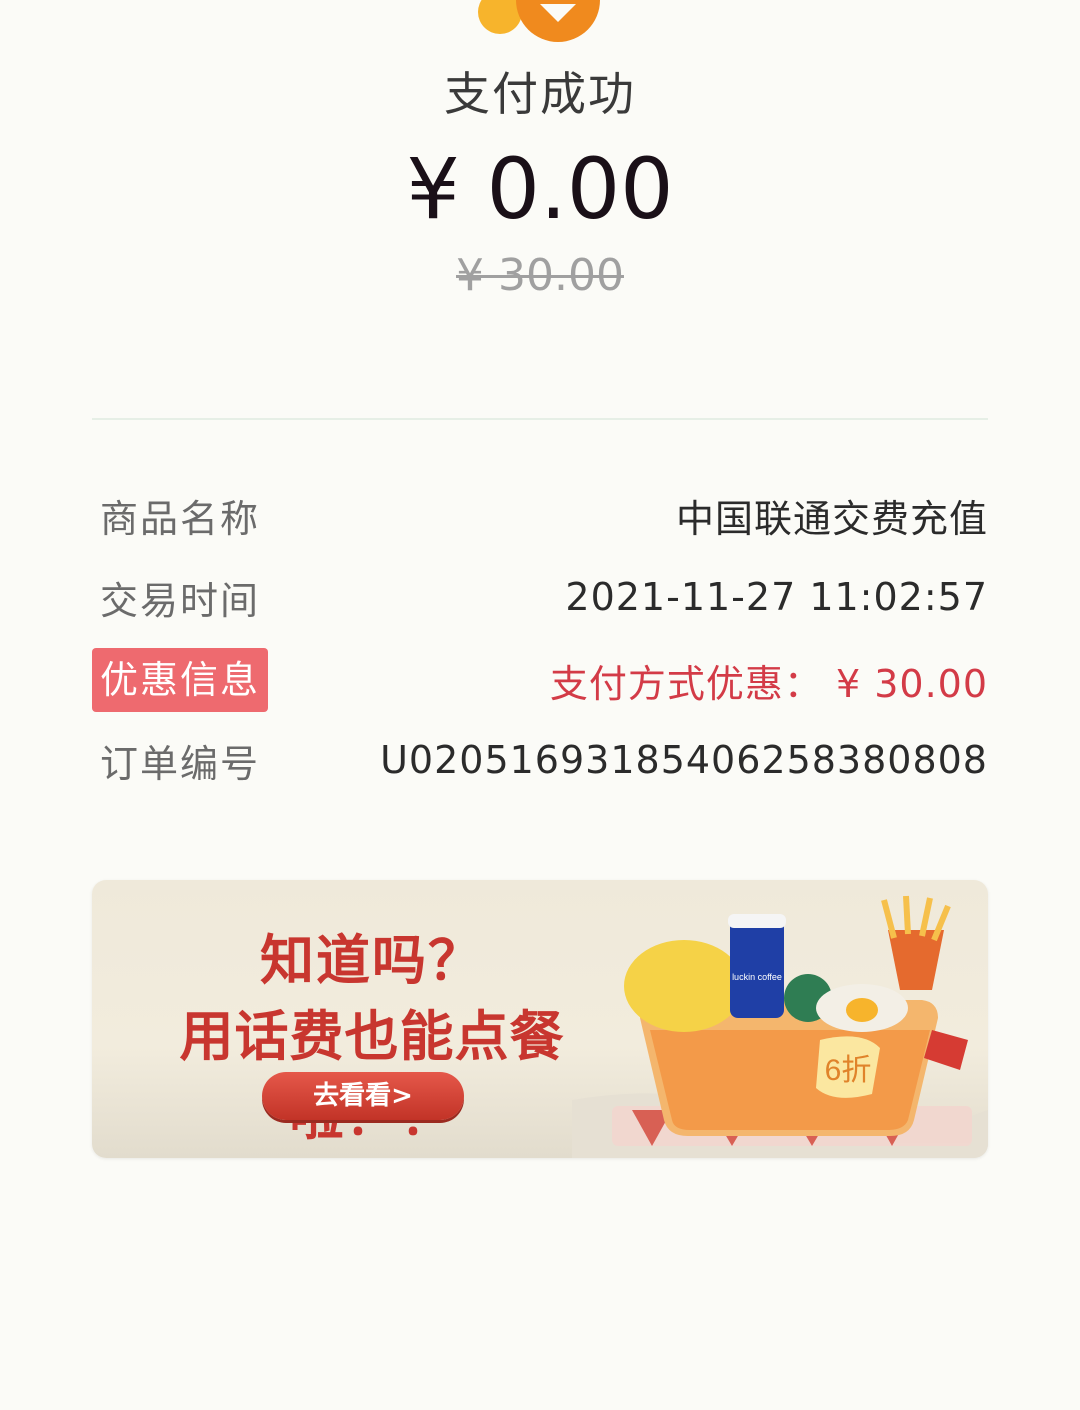  What do you see at coordinates (540, 94) in the screenshot?
I see `payment-success-title: 支付成功` at bounding box center [540, 94].